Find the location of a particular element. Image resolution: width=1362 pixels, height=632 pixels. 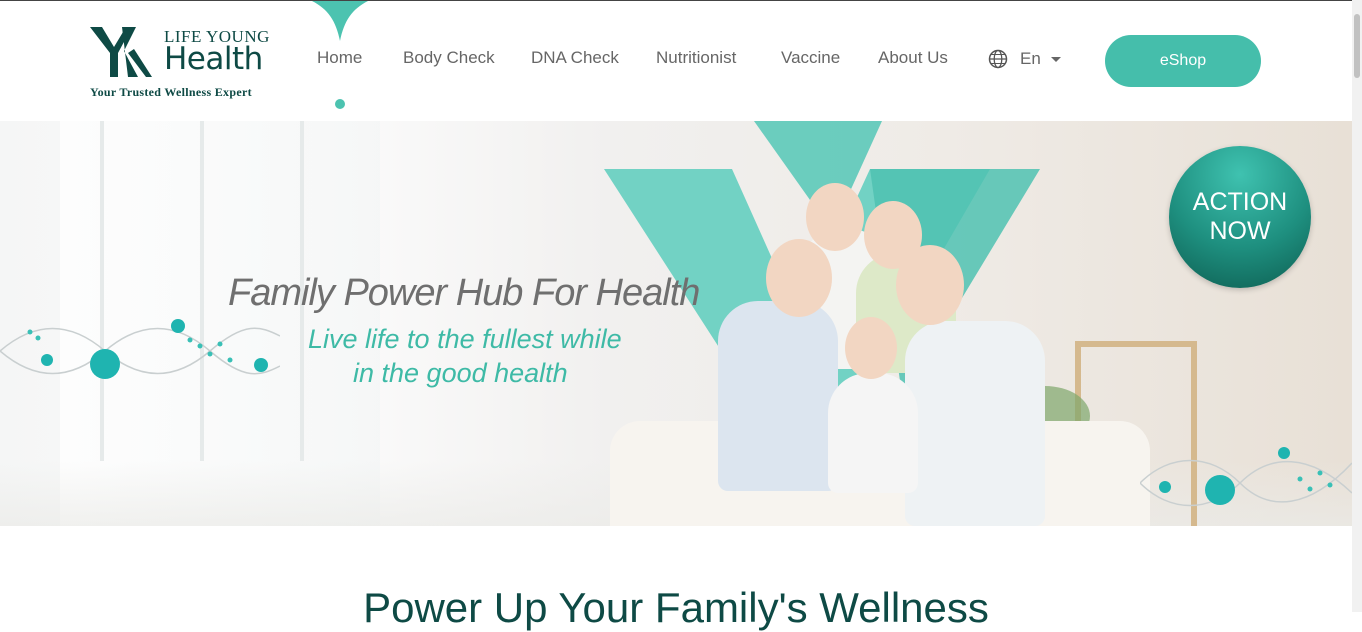

section-title: Power Up Your Family's Wellness is located at coordinates (676, 607).